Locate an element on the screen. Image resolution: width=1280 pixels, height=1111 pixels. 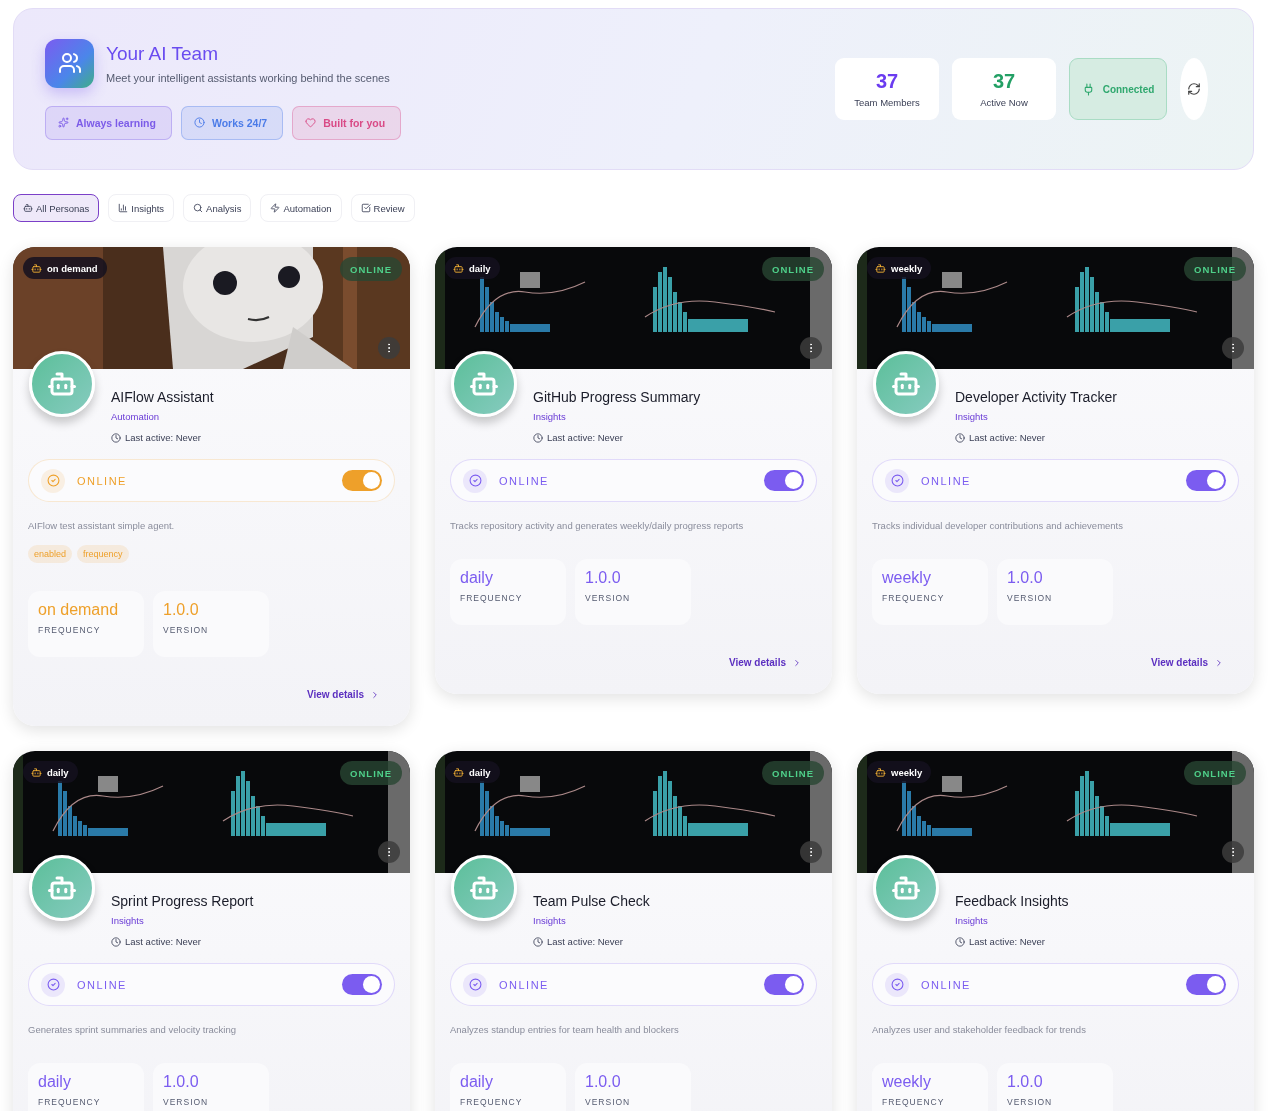
filter-tab: Analysis is located at coordinates (217, 208).